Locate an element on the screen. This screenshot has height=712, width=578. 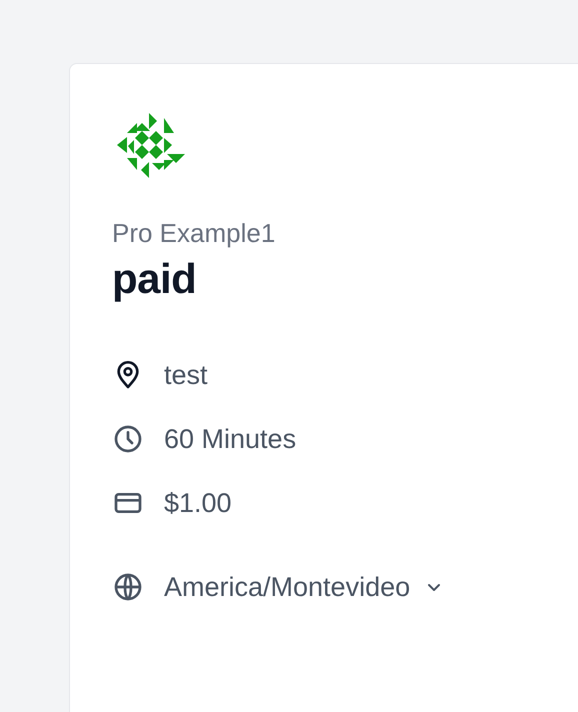
detail-text: test is located at coordinates (186, 375).